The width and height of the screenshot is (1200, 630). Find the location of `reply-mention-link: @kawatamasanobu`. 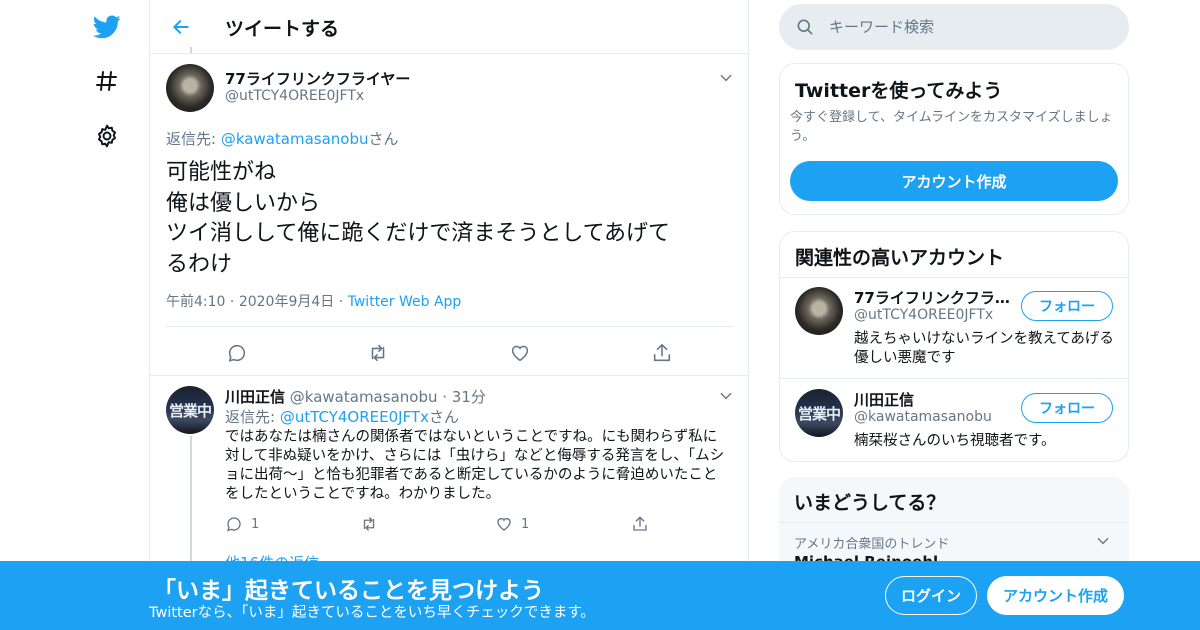

reply-mention-link: @kawatamasanobu is located at coordinates (295, 139).